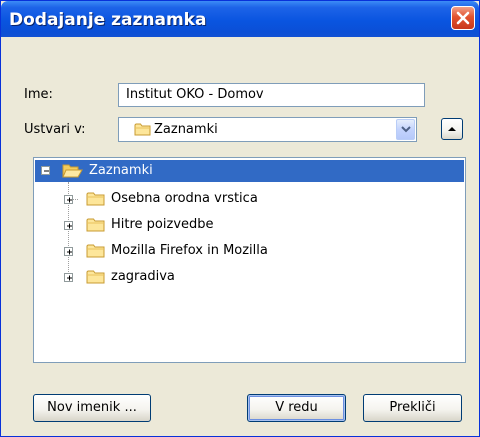 The height and width of the screenshot is (437, 480). I want to click on create-in-label: Ustvari v:, so click(55, 129).